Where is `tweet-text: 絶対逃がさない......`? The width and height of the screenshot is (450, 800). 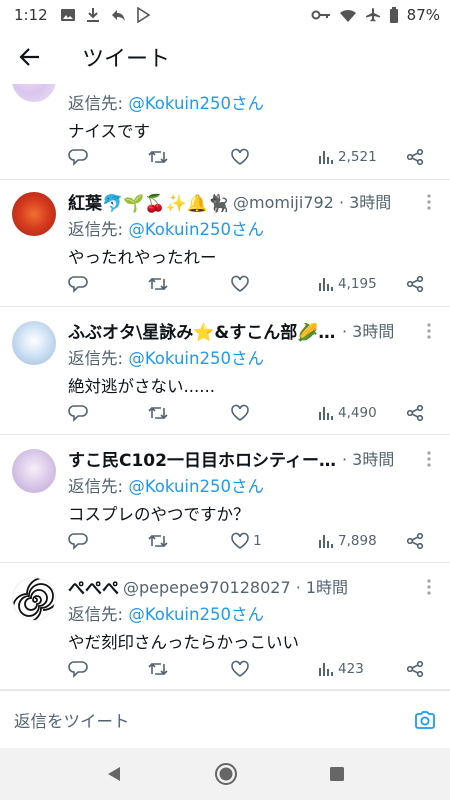 tweet-text: 絶対逃がさない...... is located at coordinates (141, 386).